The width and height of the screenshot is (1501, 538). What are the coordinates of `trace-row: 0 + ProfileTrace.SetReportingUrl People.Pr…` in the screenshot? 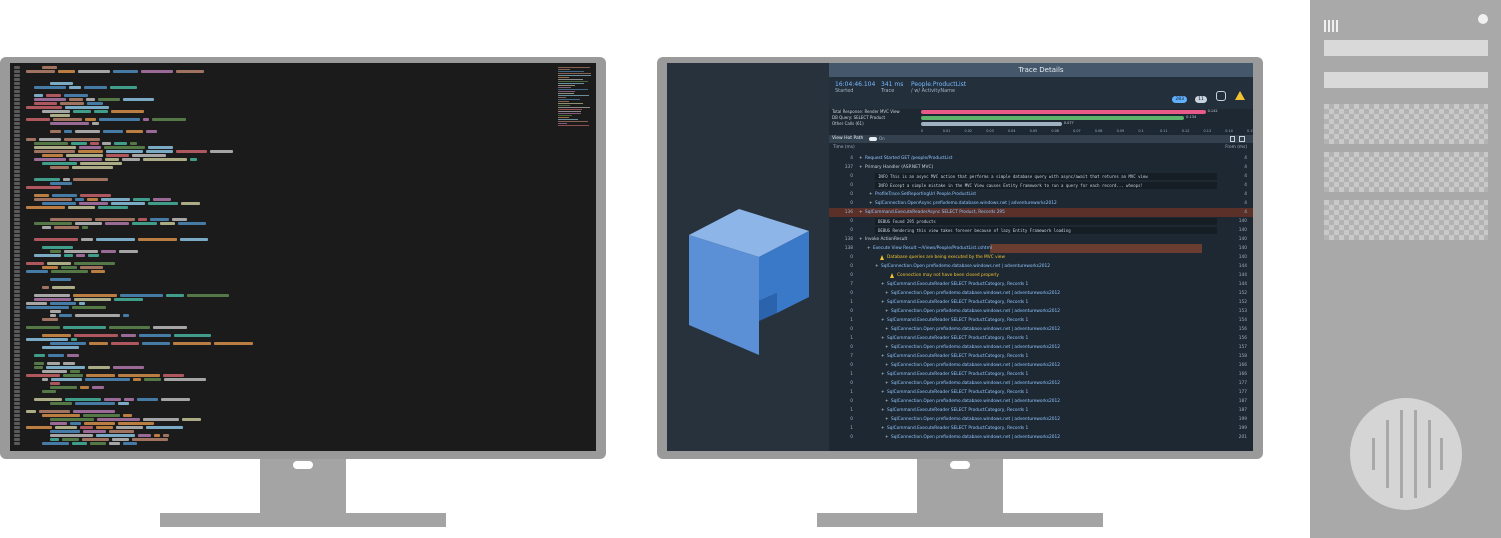 It's located at (1041, 194).